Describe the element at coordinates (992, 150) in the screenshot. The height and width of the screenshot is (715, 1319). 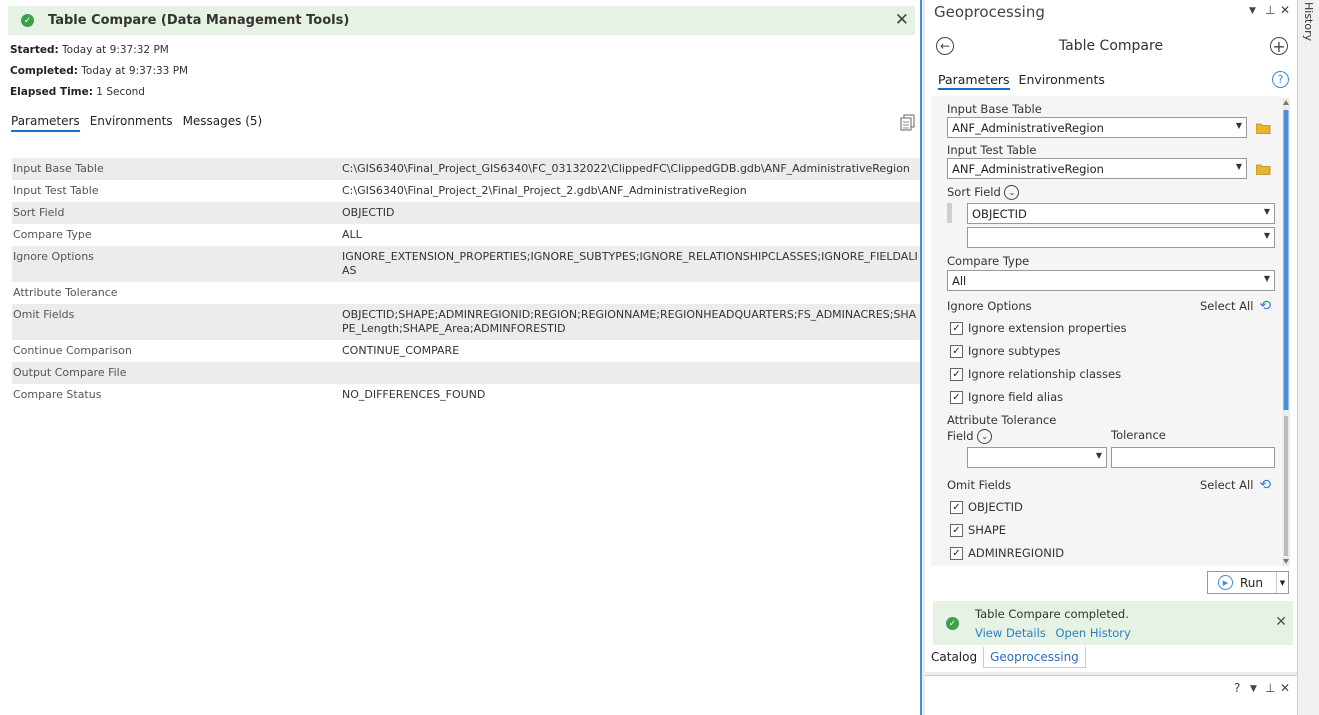
I see `input-test-label: Input Test Table` at that location.